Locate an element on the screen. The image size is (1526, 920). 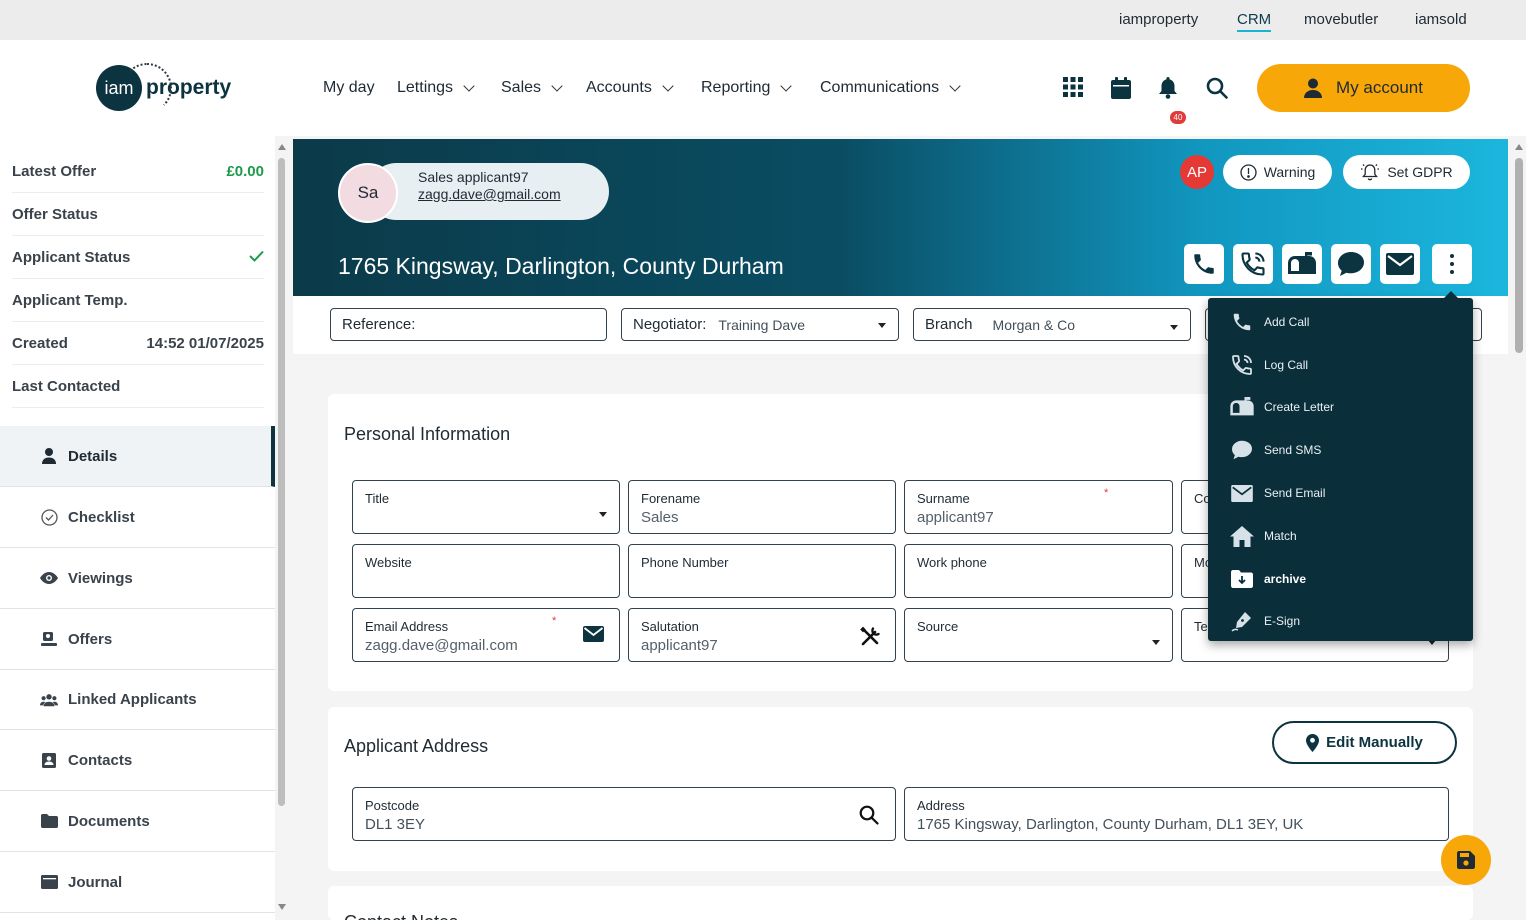
log-call-button is located at coordinates (1253, 264).